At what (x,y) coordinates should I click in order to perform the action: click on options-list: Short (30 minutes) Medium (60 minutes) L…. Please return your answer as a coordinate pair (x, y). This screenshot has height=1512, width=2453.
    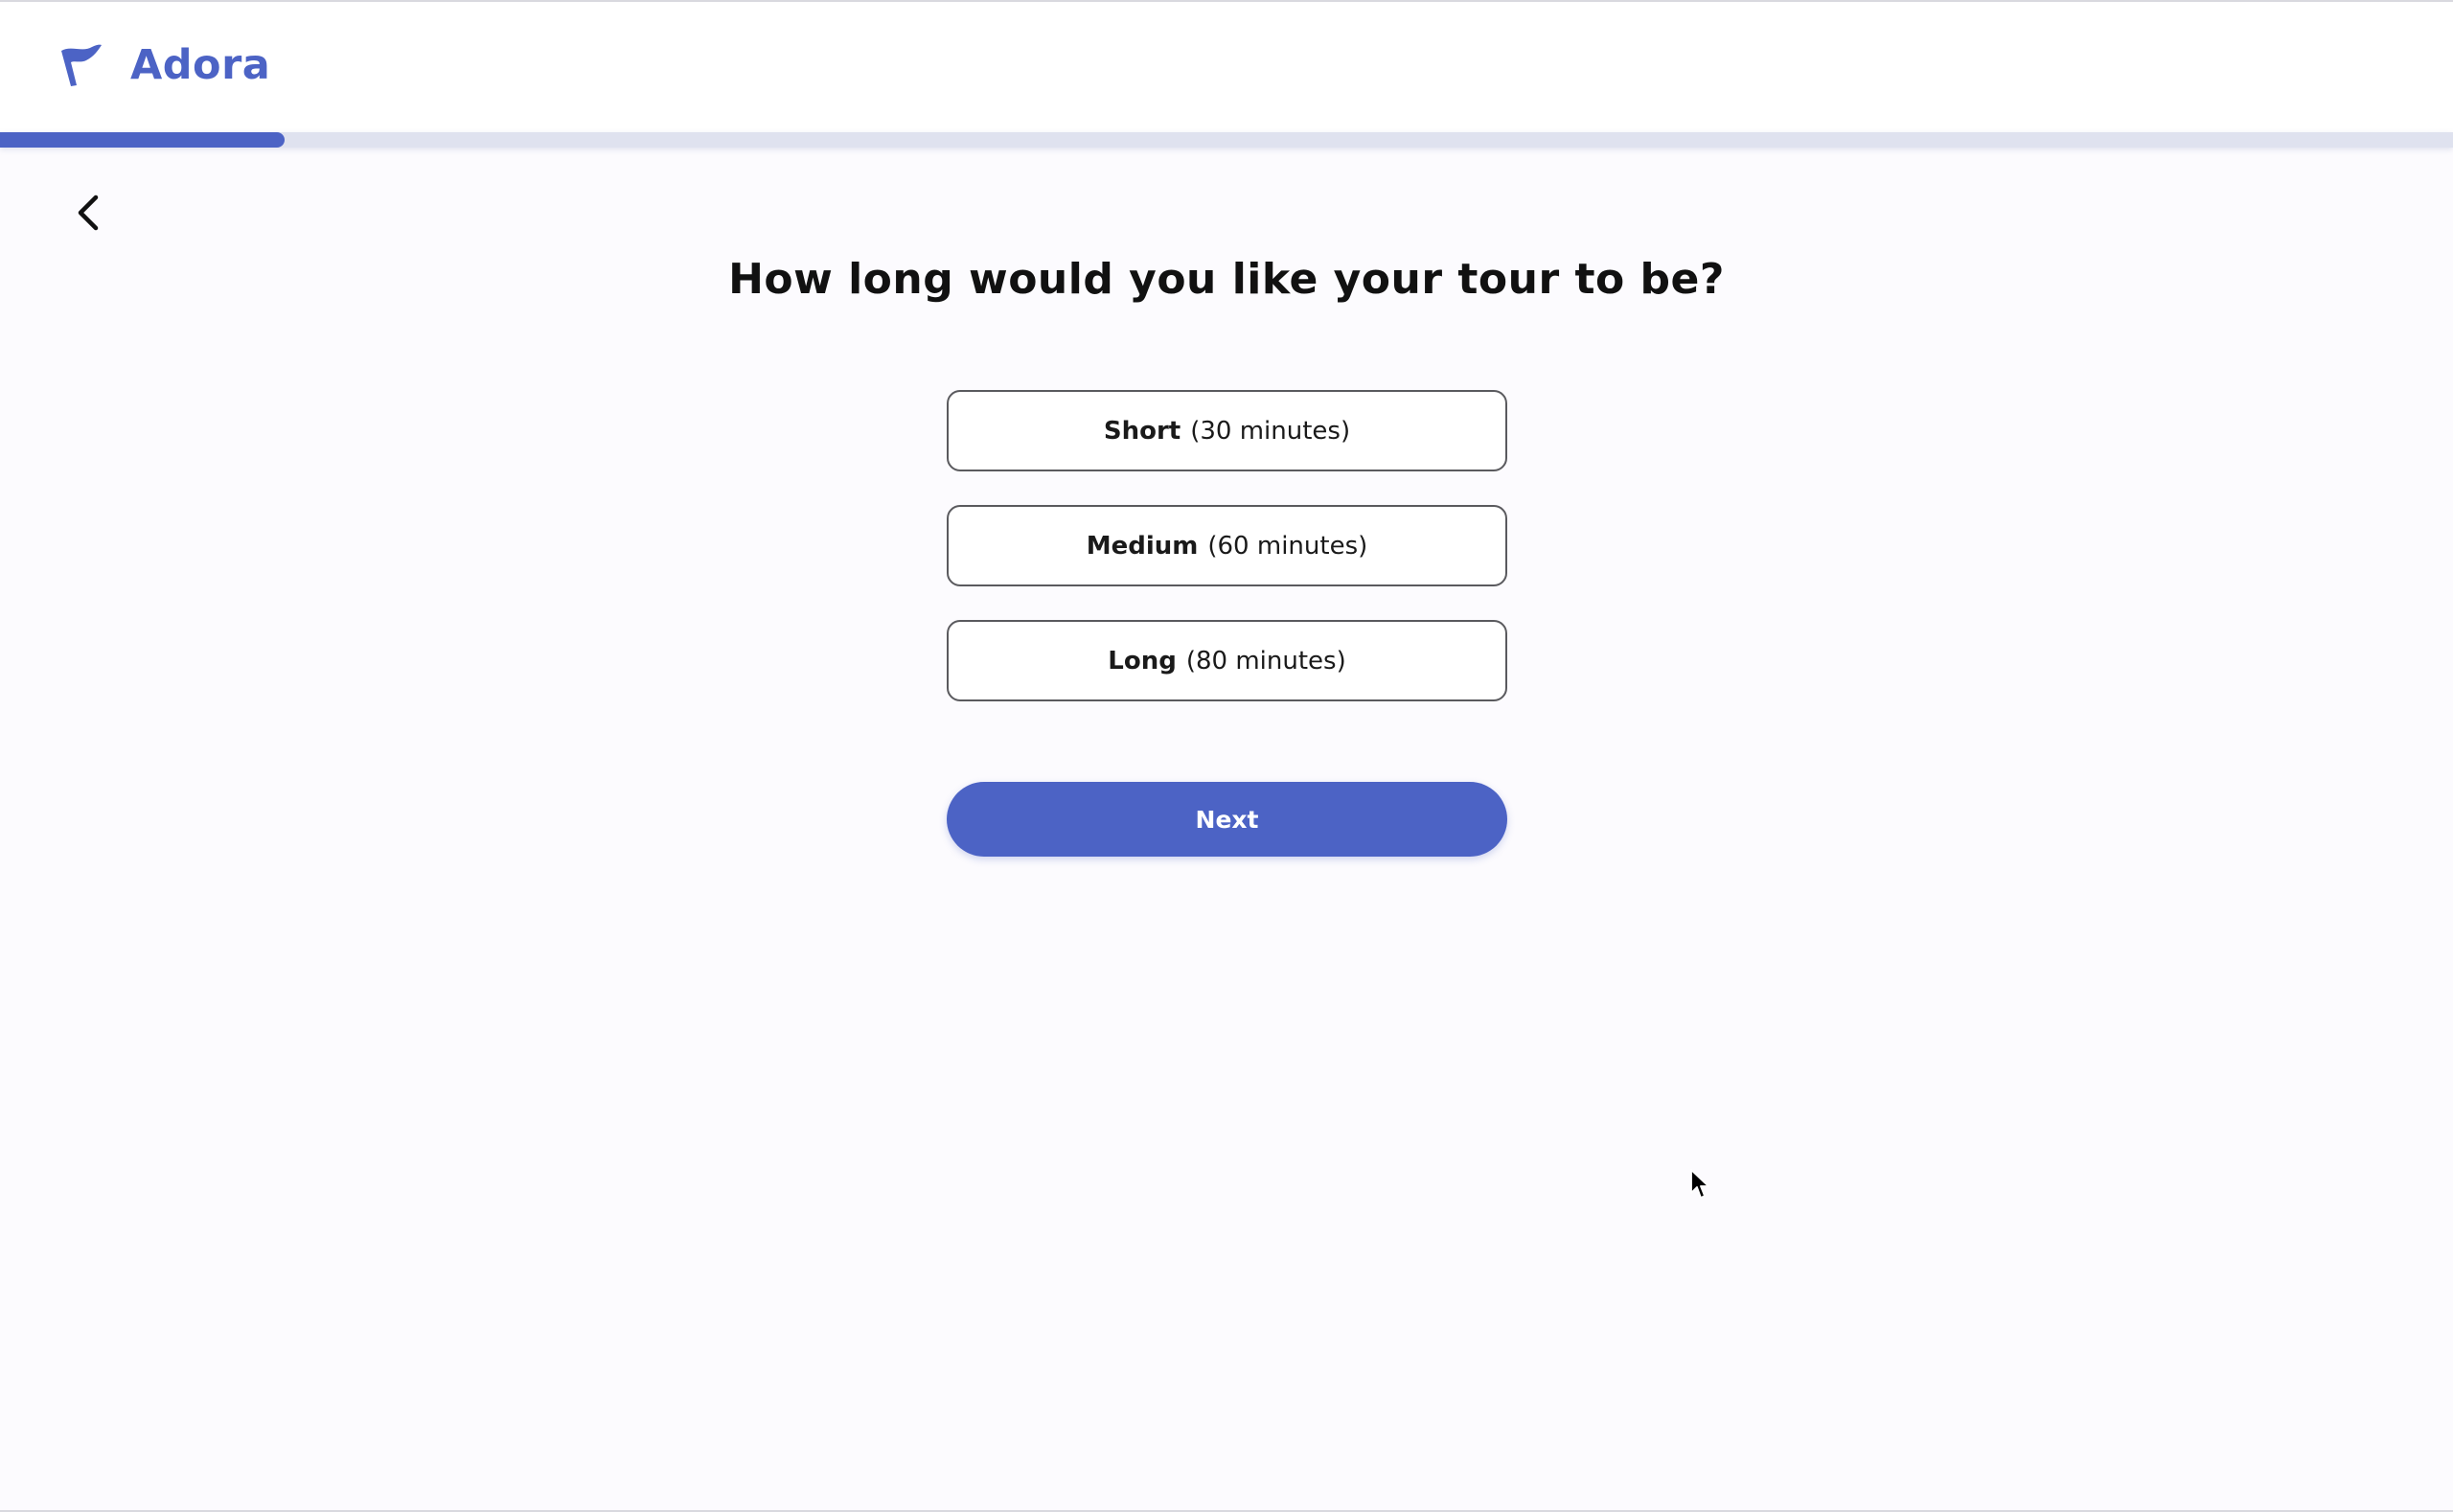
    Looking at the image, I should click on (1227, 562).